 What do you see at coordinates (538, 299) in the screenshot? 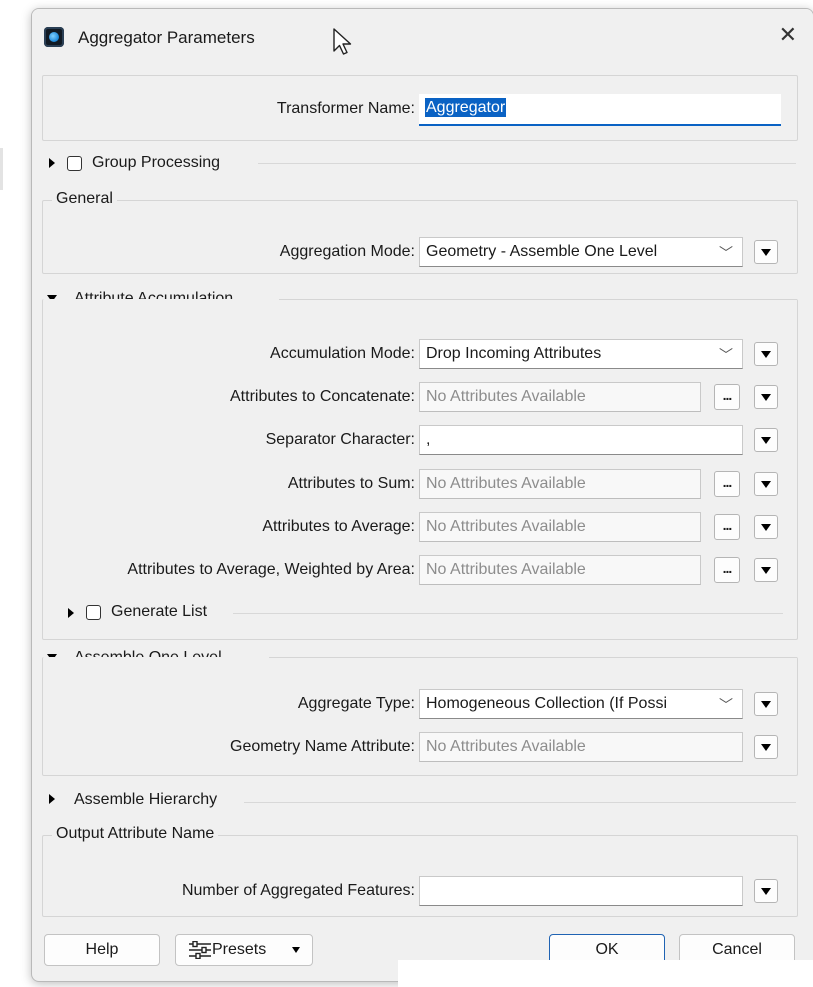
I see `attribute-accumulation-divider` at bounding box center [538, 299].